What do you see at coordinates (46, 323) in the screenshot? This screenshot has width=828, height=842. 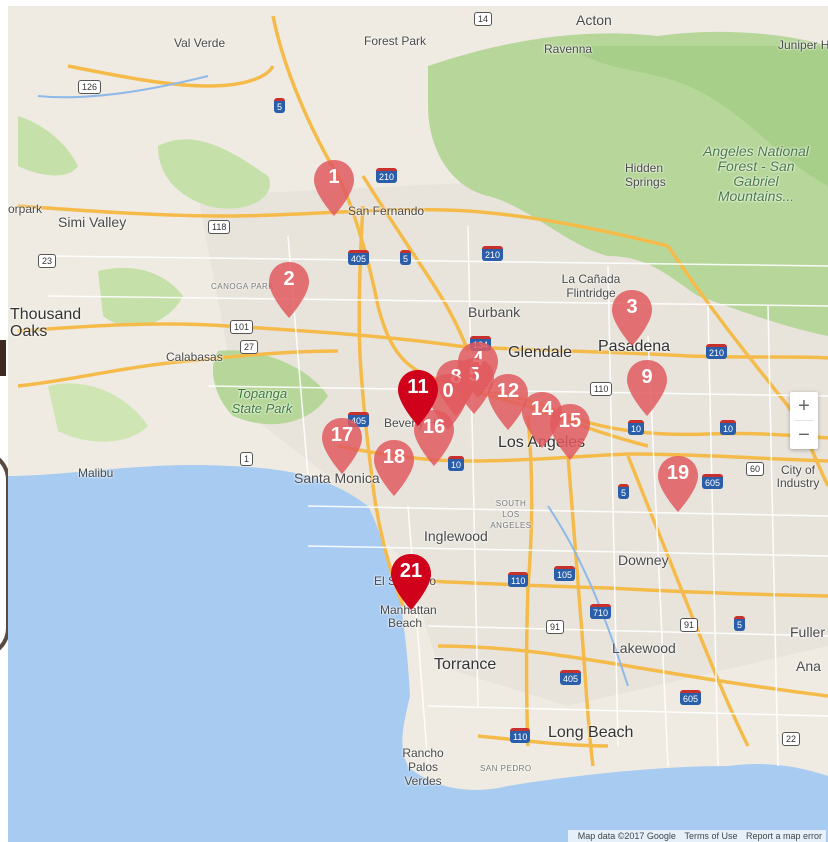 I see `place-thousand-oaks: Thousand Oaks` at bounding box center [46, 323].